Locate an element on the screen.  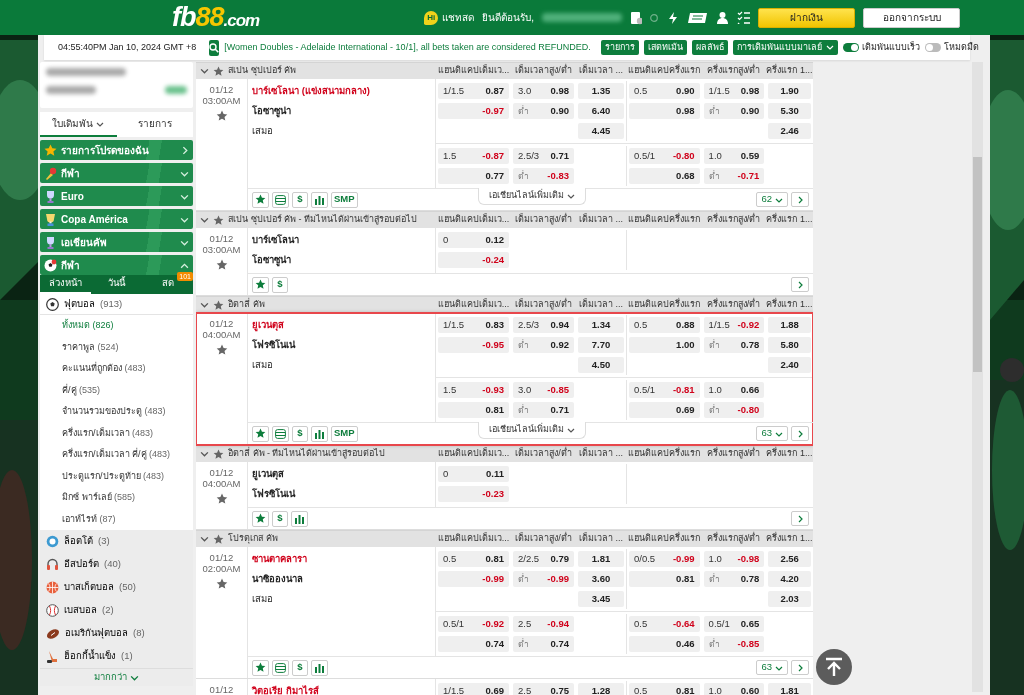
scrollbar is located at coordinates (977, 377).